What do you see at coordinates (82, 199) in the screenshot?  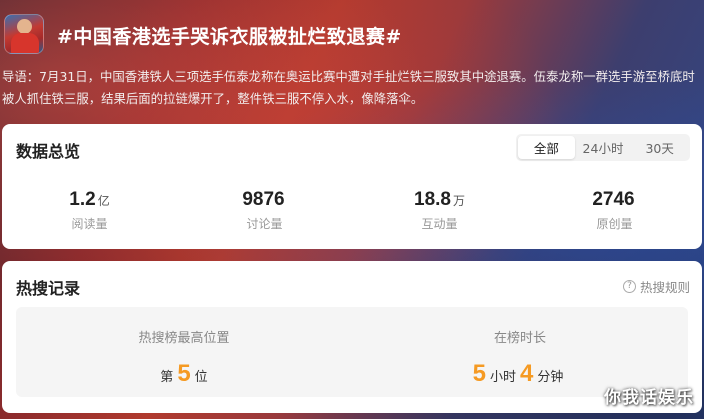 I see `stat-number: 1.2` at bounding box center [82, 199].